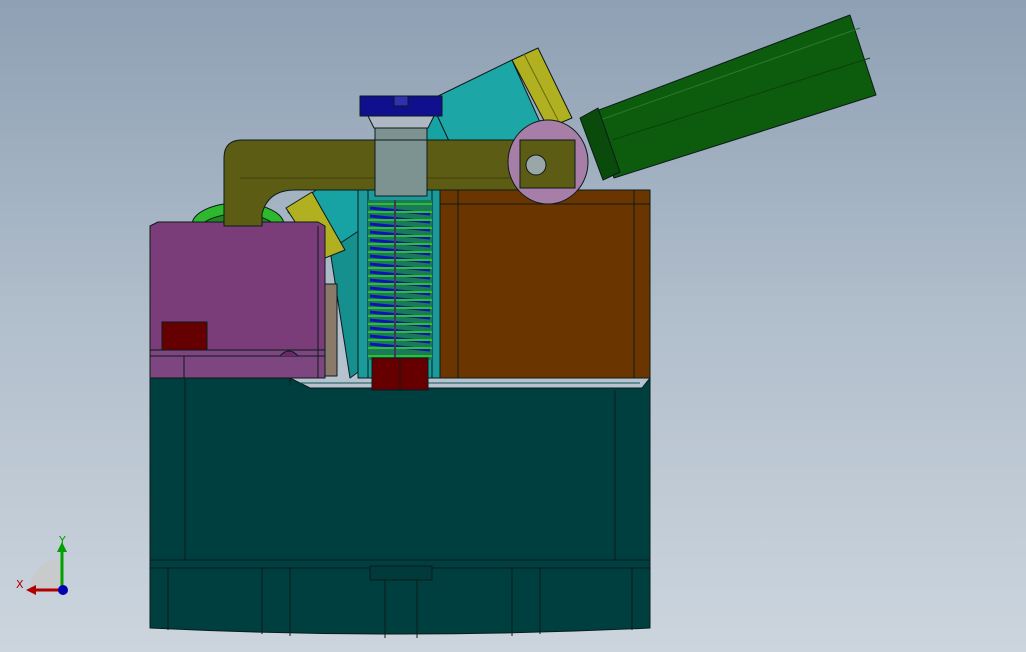 The image size is (1026, 652). What do you see at coordinates (545, 284) in the screenshot?
I see `orange-block` at bounding box center [545, 284].